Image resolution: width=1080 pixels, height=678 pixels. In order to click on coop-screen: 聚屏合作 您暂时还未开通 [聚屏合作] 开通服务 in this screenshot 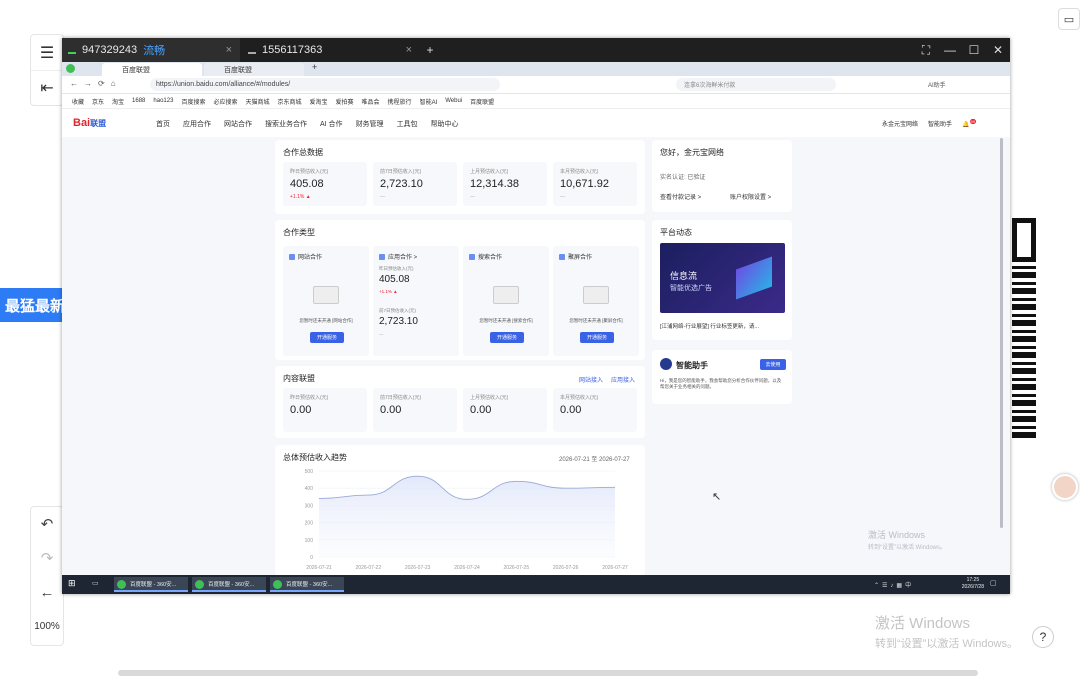, I will do `click(596, 301)`.